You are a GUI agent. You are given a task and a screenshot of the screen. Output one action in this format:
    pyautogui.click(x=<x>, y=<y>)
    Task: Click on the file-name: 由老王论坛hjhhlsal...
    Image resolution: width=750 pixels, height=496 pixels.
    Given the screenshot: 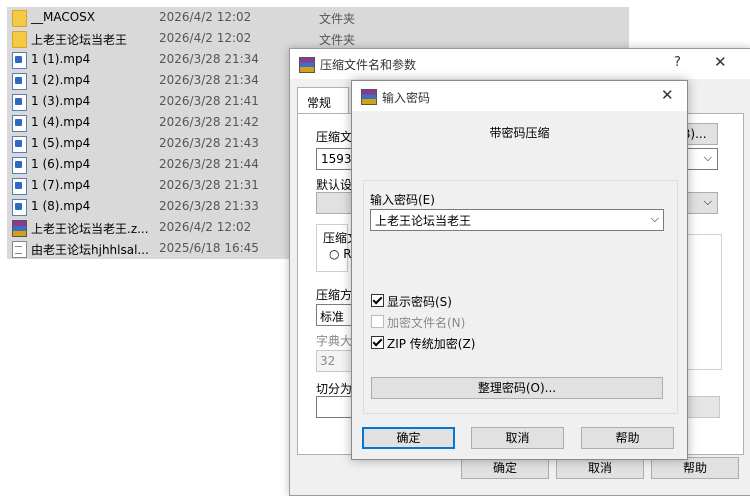 What is the action you would take?
    pyautogui.click(x=90, y=250)
    